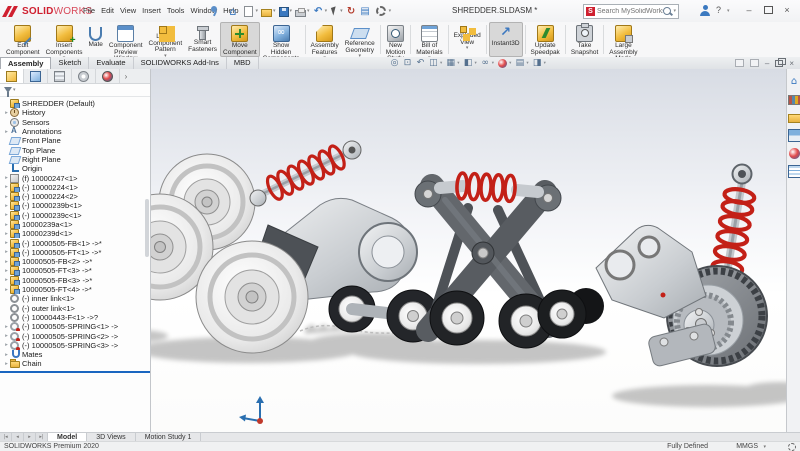 The height and width of the screenshot is (451, 800). Describe the element at coordinates (365, 11) in the screenshot. I see `file-properties-button: ▤` at that location.